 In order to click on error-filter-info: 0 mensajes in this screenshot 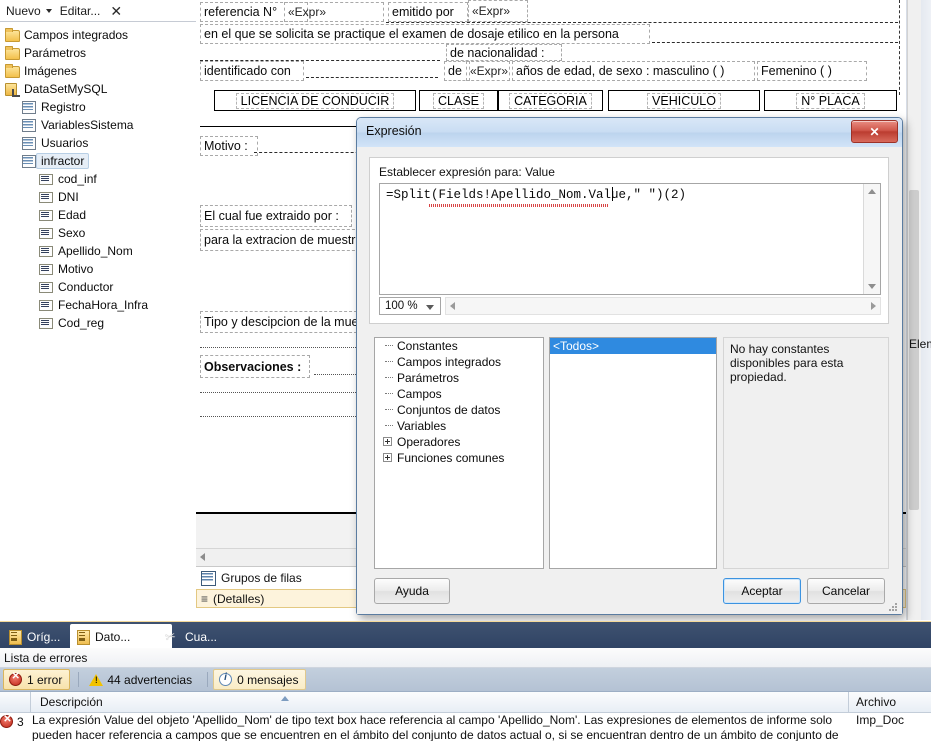, I will do `click(260, 679)`.